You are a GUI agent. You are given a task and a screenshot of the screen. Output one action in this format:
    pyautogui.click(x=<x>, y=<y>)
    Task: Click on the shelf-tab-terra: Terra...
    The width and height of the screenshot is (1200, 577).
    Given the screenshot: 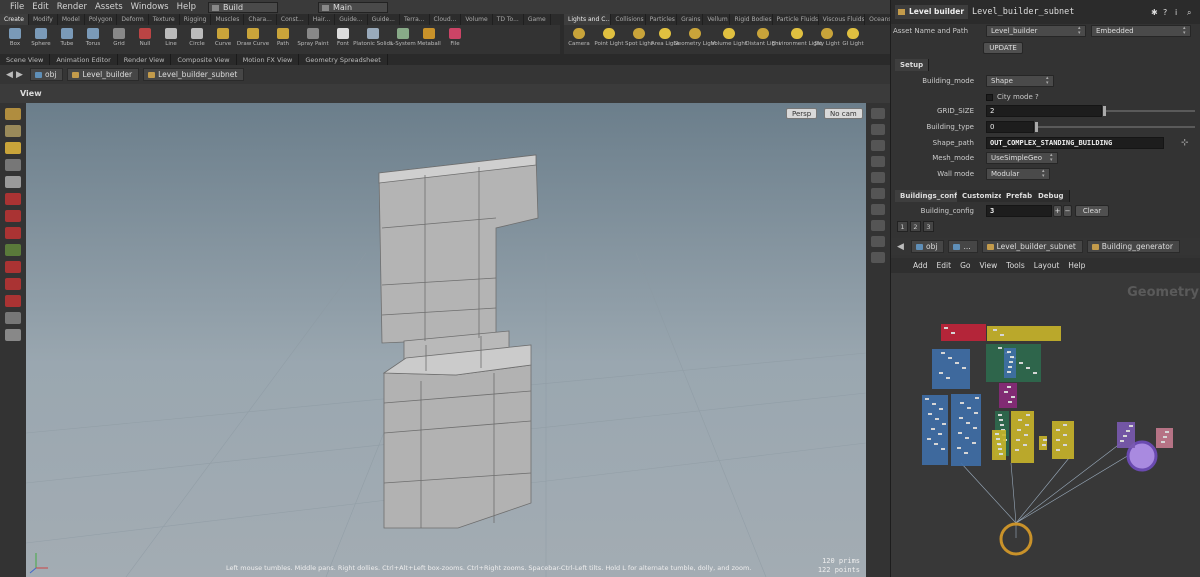 What is the action you would take?
    pyautogui.click(x=415, y=19)
    